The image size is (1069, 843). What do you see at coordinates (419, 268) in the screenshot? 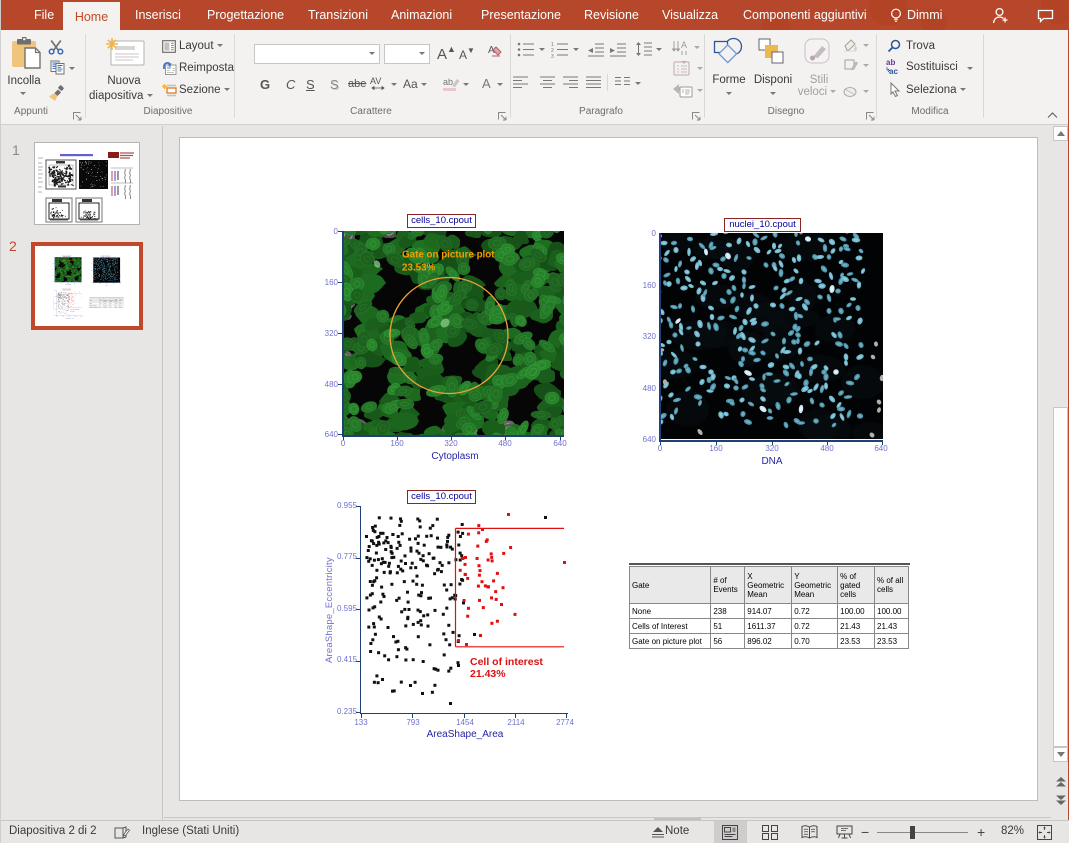
I see `svg-text: 23.53%` at bounding box center [419, 268].